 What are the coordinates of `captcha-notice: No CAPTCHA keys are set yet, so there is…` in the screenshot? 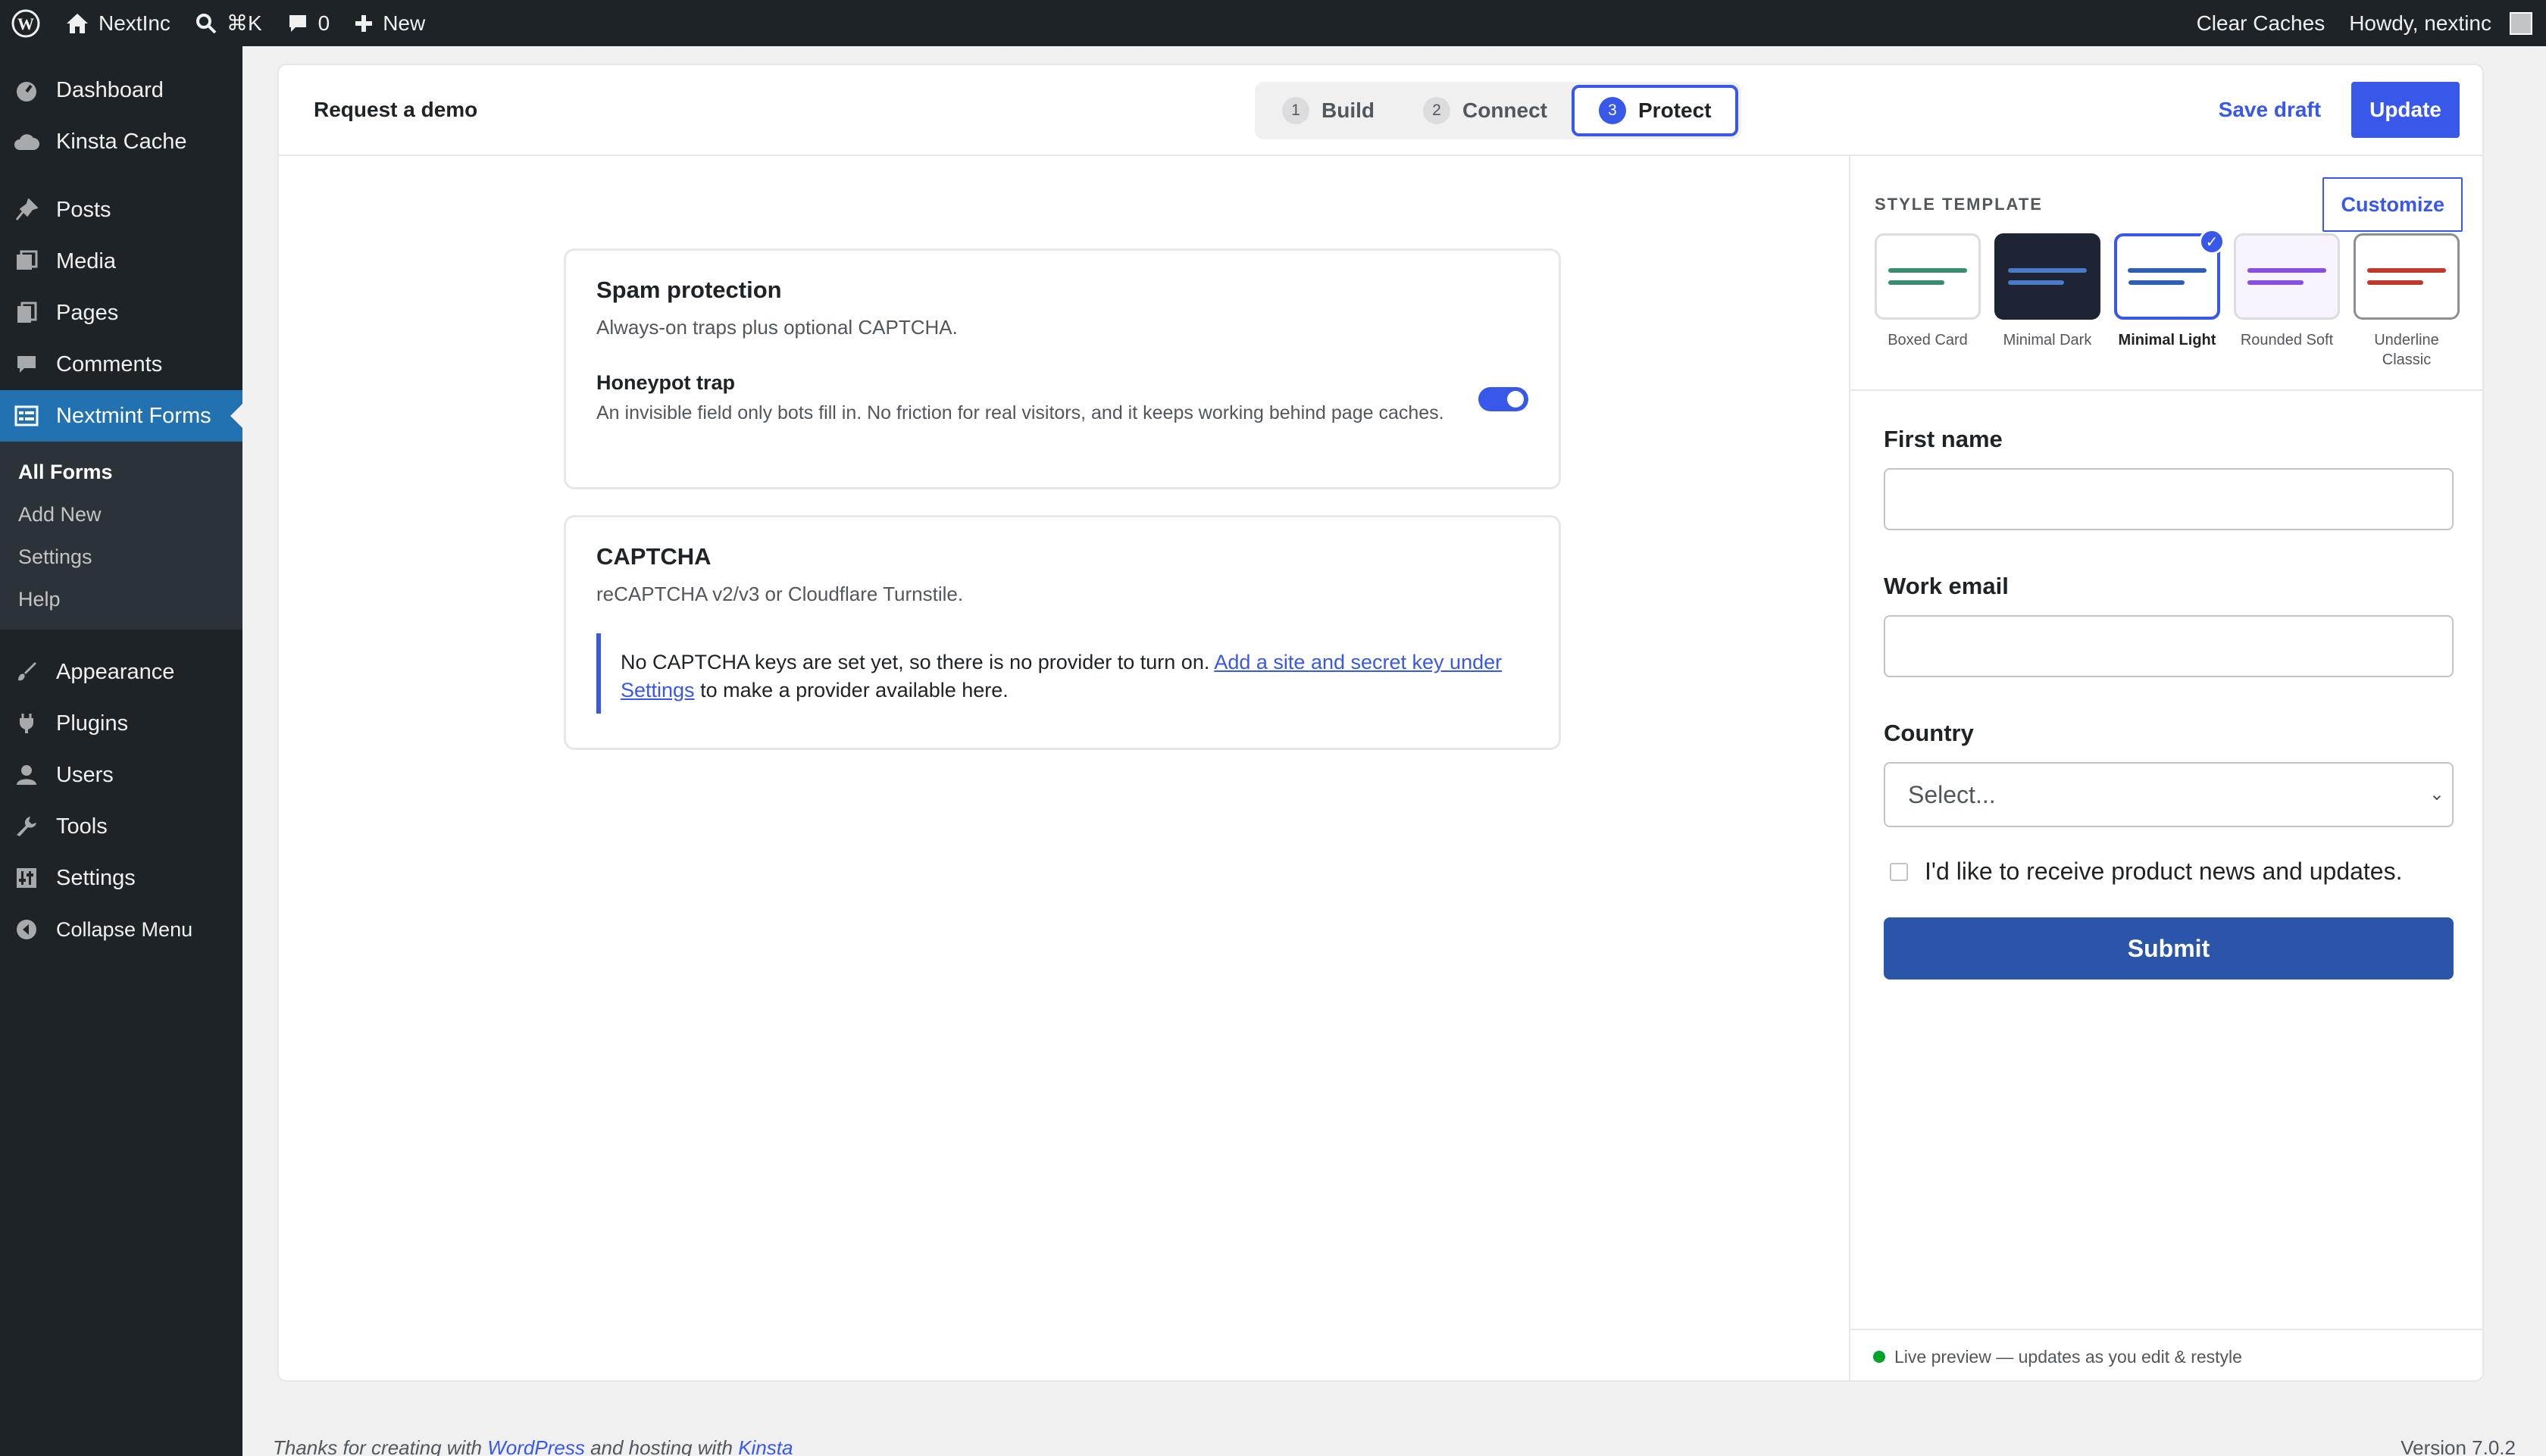 It's located at (1062, 673).